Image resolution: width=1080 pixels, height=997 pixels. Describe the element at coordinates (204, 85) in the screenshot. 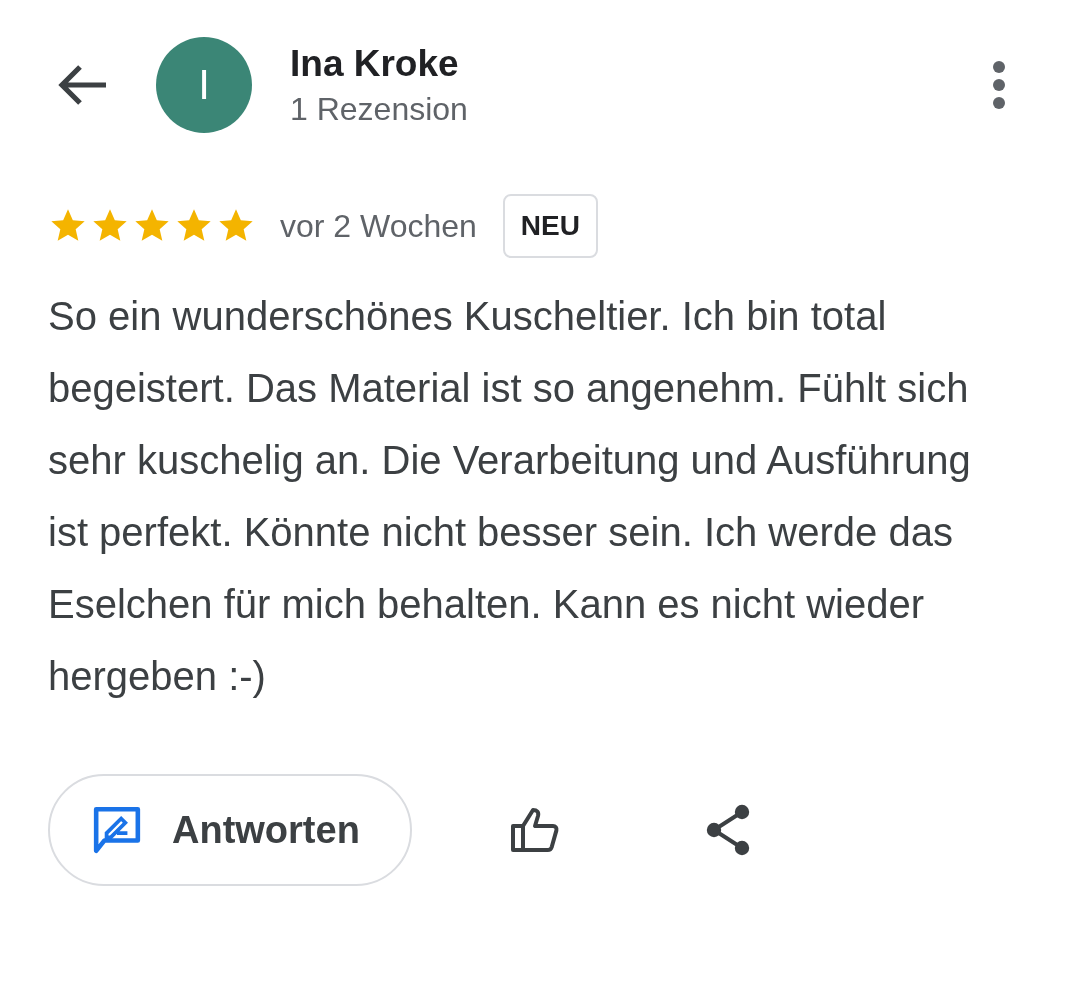

I see `avatar: I` at that location.